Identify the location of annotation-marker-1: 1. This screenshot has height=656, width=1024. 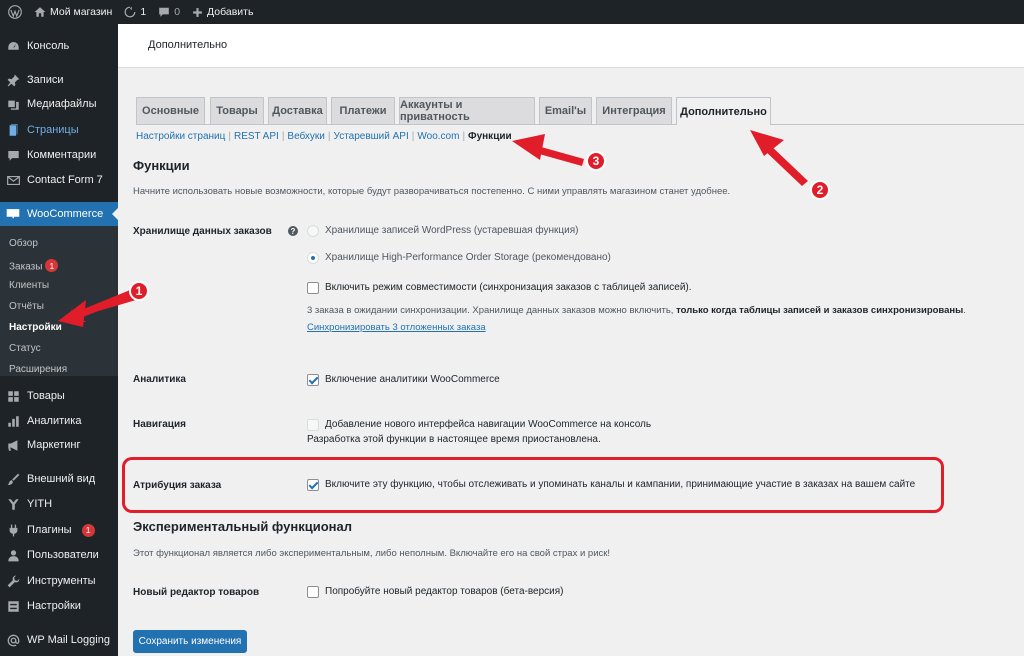
(139, 291).